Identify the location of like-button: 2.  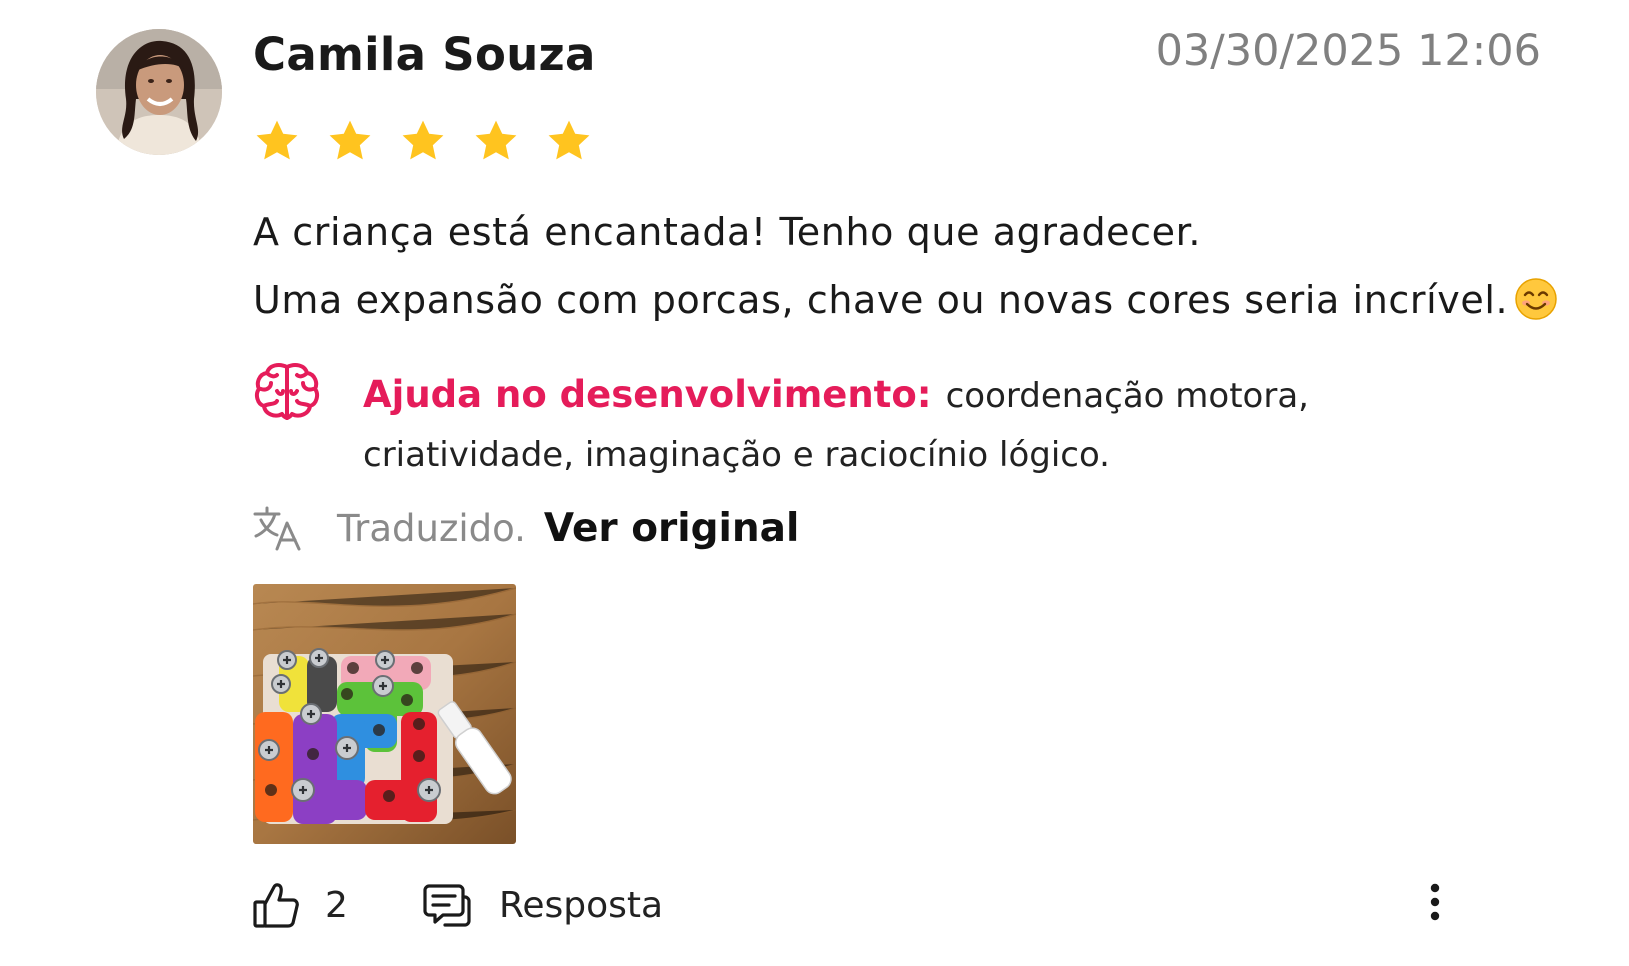
(300, 905).